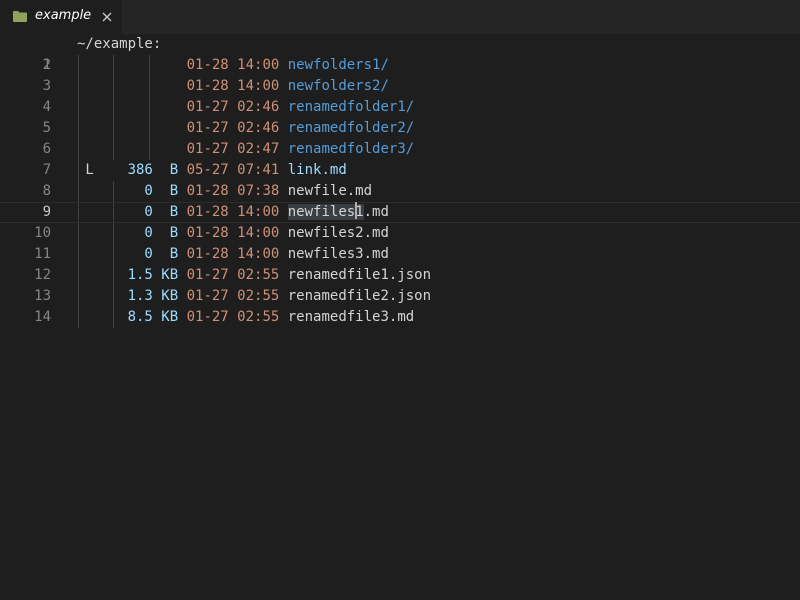  Describe the element at coordinates (338, 86) in the screenshot. I see `entry-name: newfolders2/` at that location.